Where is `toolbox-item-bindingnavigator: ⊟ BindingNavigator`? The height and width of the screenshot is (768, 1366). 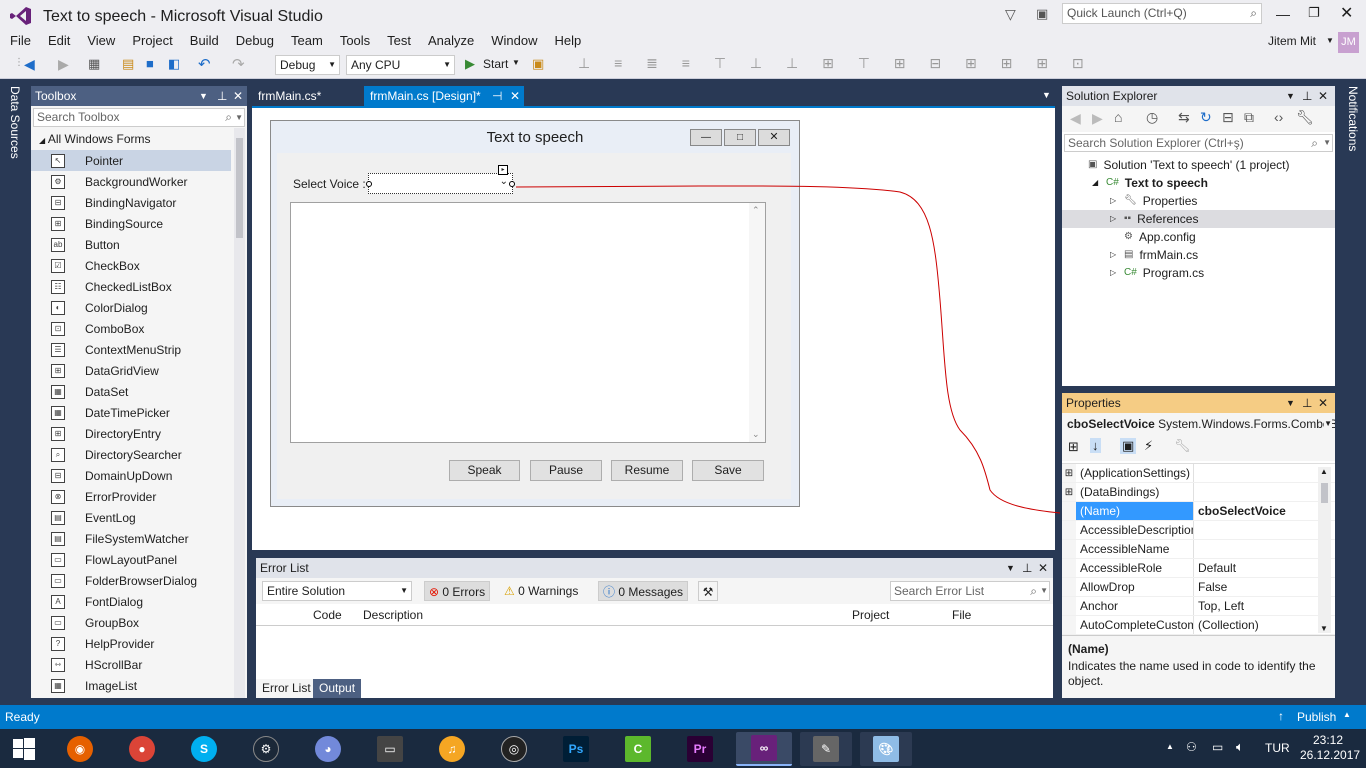
toolbox-item-bindingnavigator: ⊟ BindingNavigator is located at coordinates (131, 202).